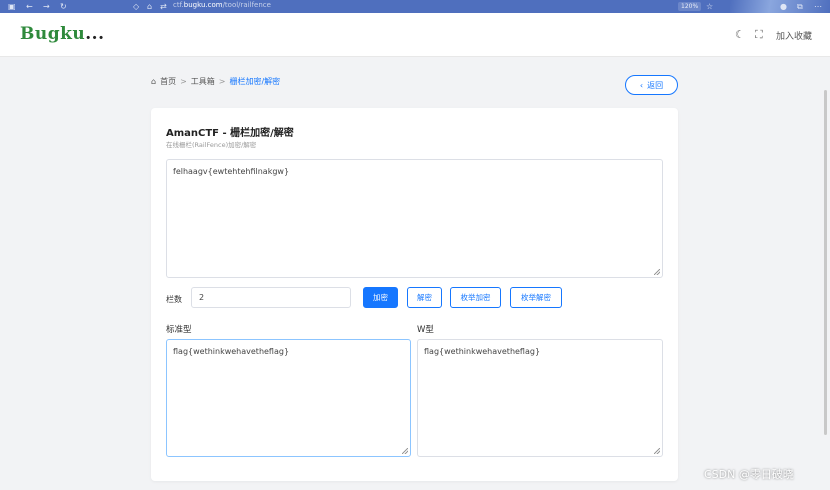  Describe the element at coordinates (414, 218) in the screenshot. I see `input-textarea: felhaagv{ewtehtehfilnakgw}` at that location.